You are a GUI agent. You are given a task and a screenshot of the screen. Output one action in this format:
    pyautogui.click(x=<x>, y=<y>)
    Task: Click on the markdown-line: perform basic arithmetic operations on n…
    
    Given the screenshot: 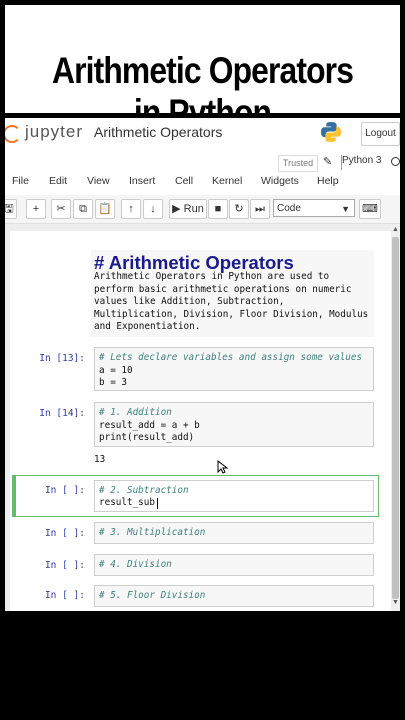 What is the action you would take?
    pyautogui.click(x=223, y=289)
    